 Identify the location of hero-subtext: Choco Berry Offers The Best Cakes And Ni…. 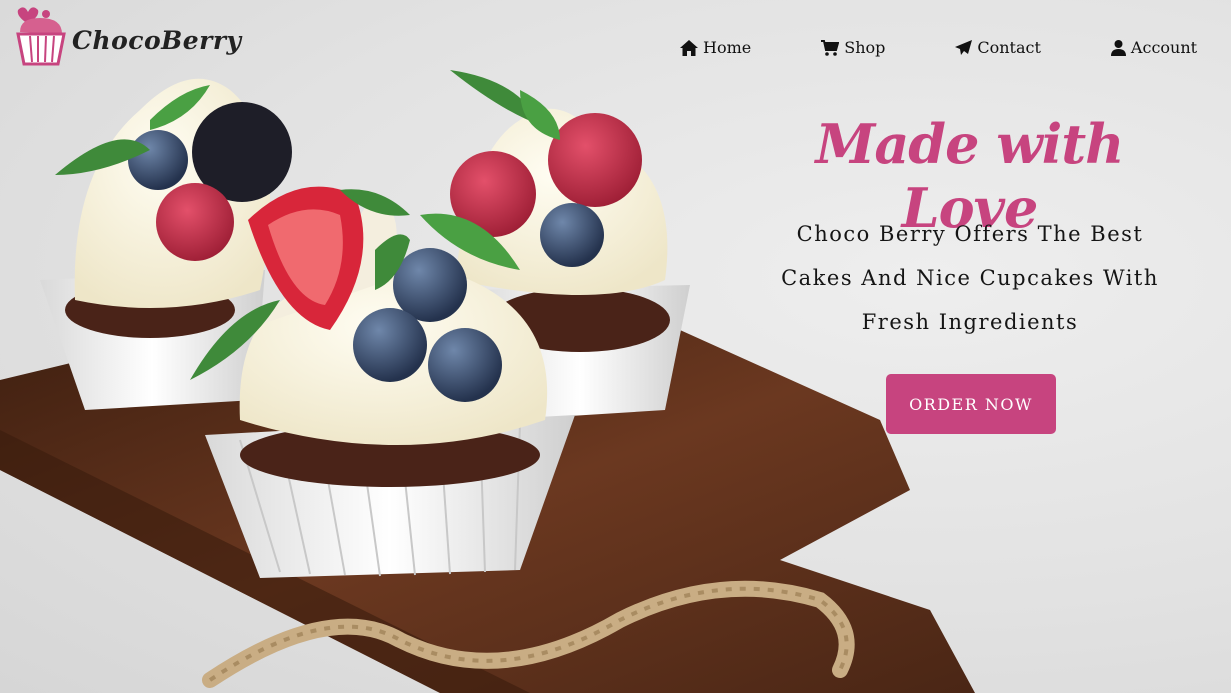
(970, 278).